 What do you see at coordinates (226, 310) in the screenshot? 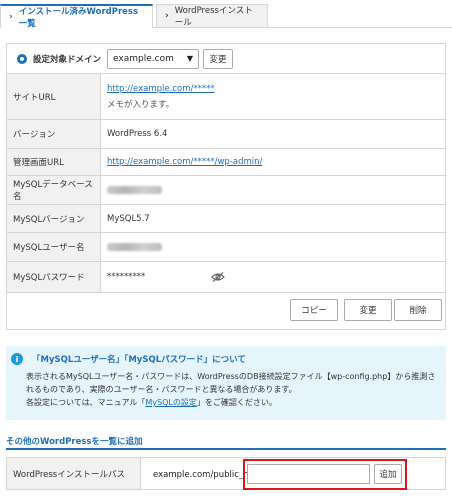
I see `action-bar: コピー 変更 削除` at bounding box center [226, 310].